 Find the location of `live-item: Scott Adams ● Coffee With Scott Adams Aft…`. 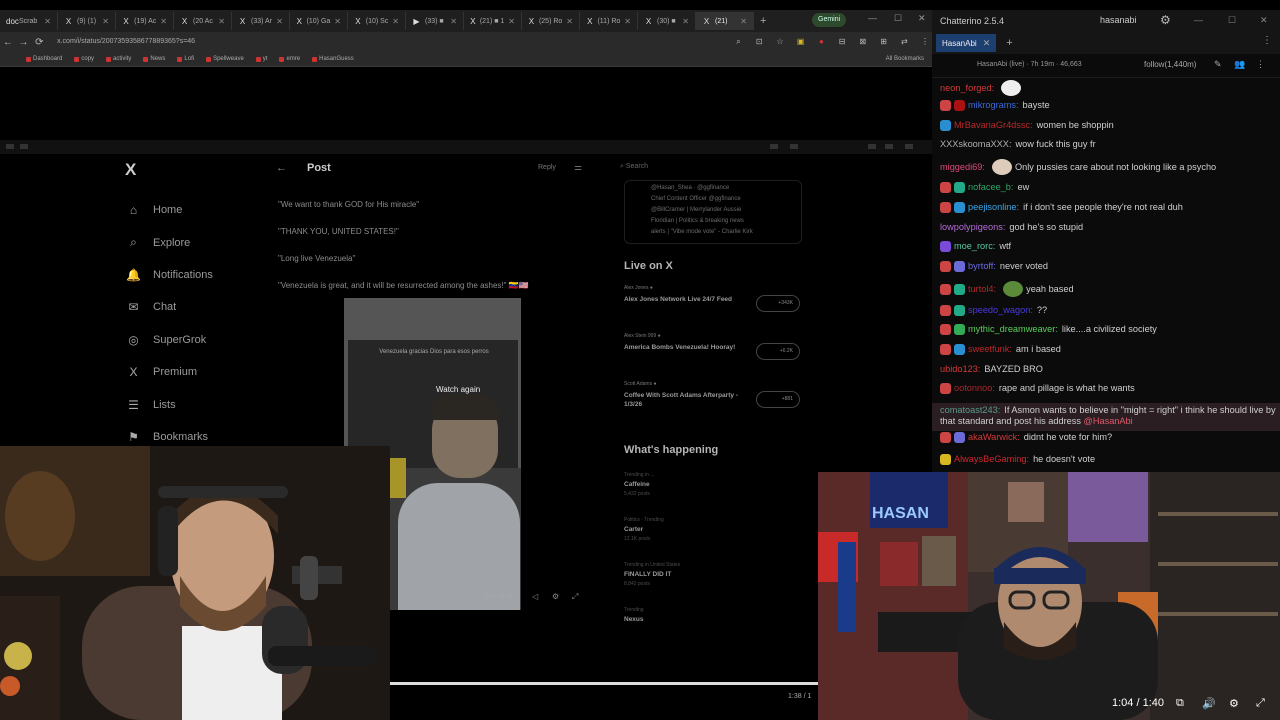

live-item: Scott Adams ● Coffee With Scott Adams Aft… is located at coordinates (713, 403).